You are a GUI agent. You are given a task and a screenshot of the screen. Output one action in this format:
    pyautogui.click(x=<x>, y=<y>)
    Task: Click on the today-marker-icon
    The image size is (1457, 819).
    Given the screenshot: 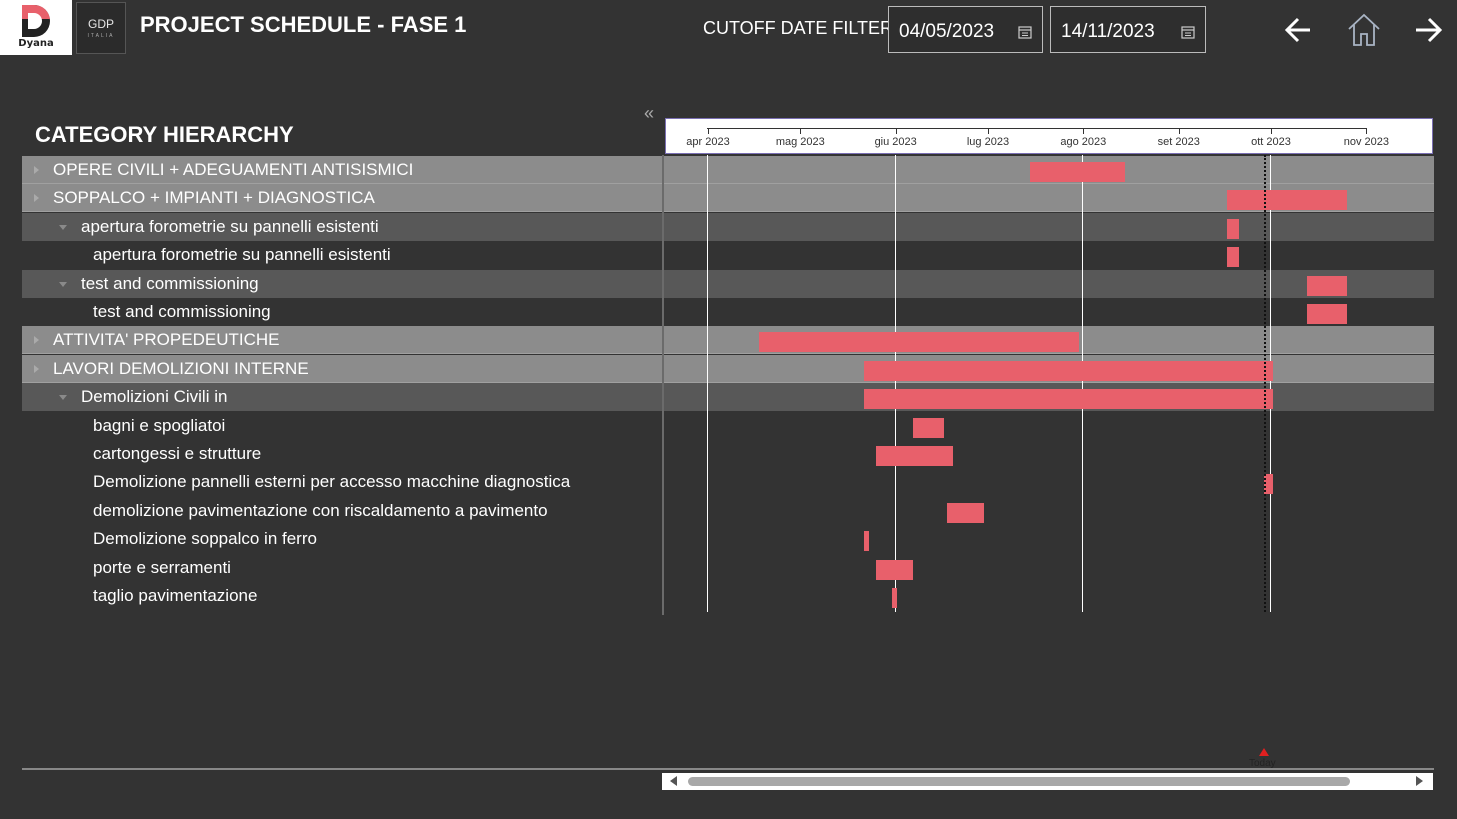 What is the action you would take?
    pyautogui.click(x=1264, y=752)
    